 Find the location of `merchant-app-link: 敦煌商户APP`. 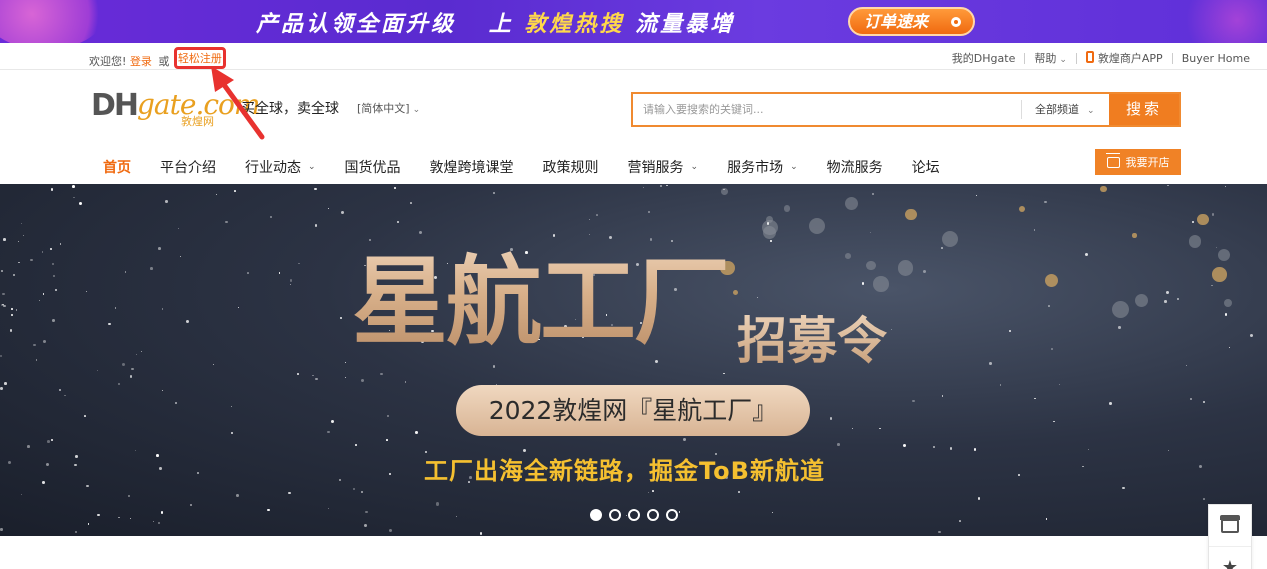

merchant-app-link: 敦煌商户APP is located at coordinates (1124, 58).